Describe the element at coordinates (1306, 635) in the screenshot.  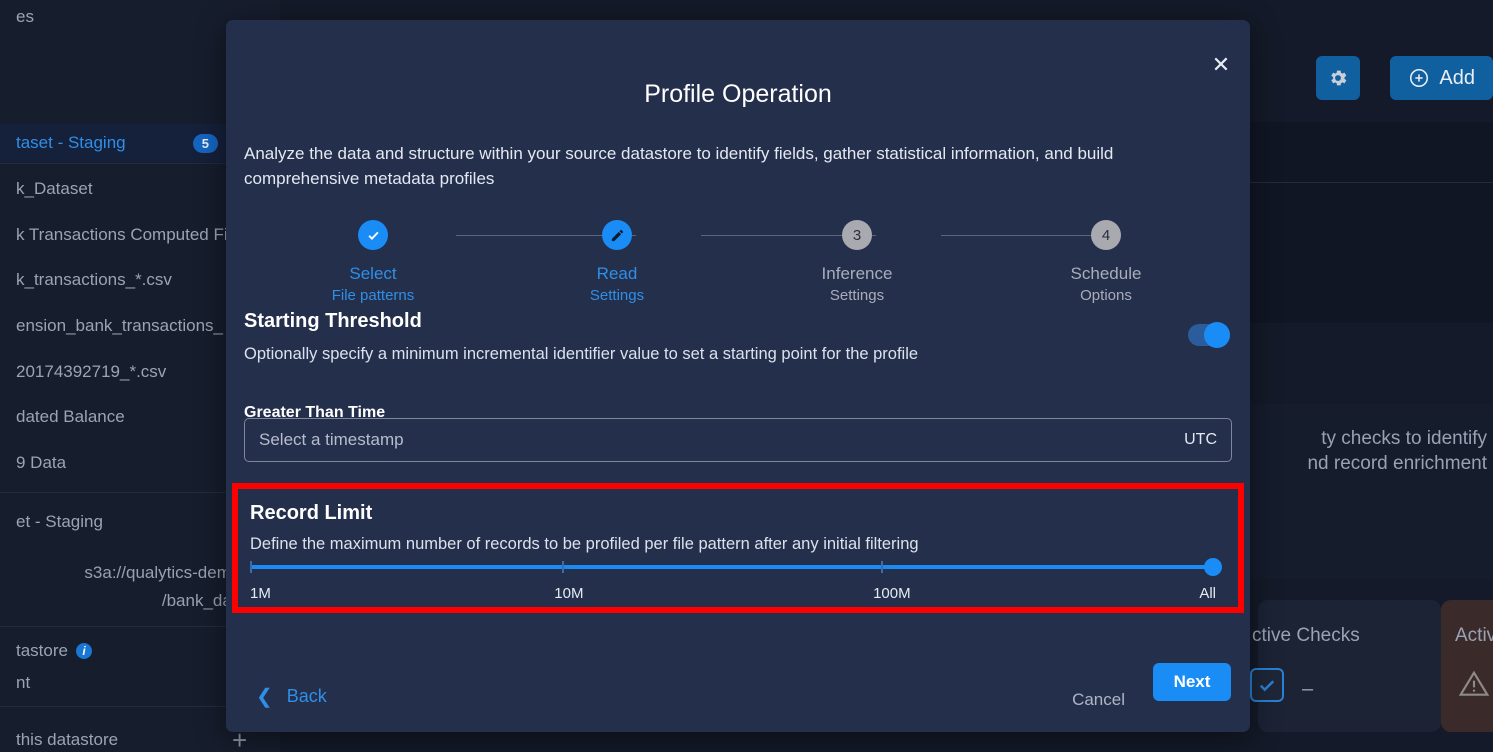
I see `card-title: ctive Checks` at that location.